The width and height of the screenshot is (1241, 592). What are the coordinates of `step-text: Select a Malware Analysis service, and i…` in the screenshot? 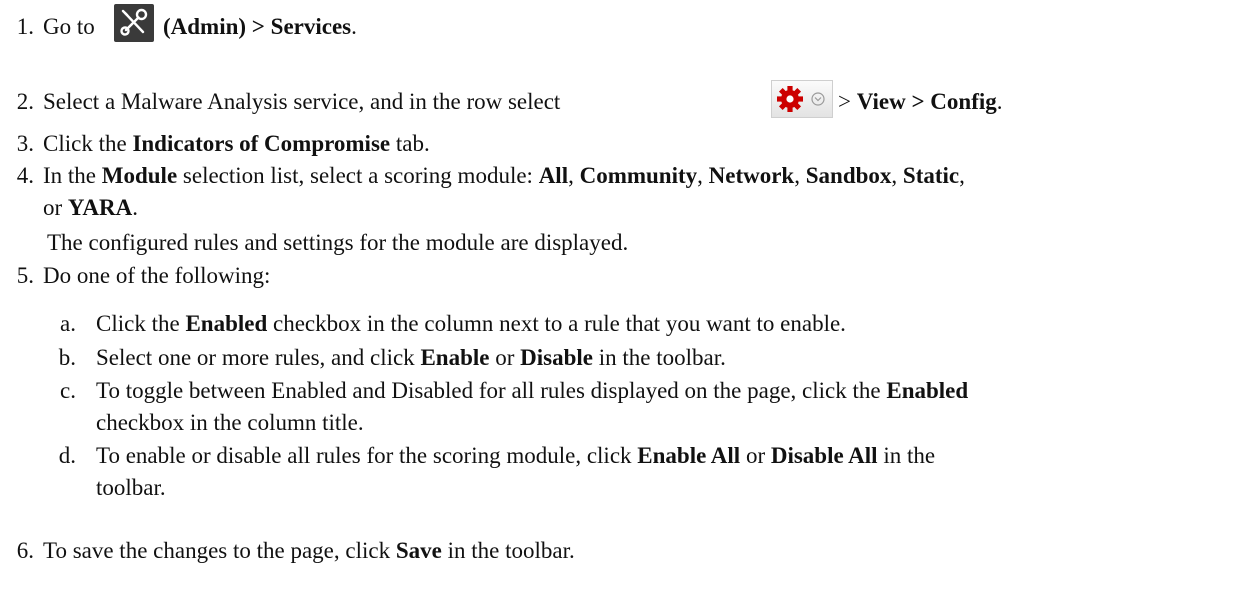 It's located at (302, 101).